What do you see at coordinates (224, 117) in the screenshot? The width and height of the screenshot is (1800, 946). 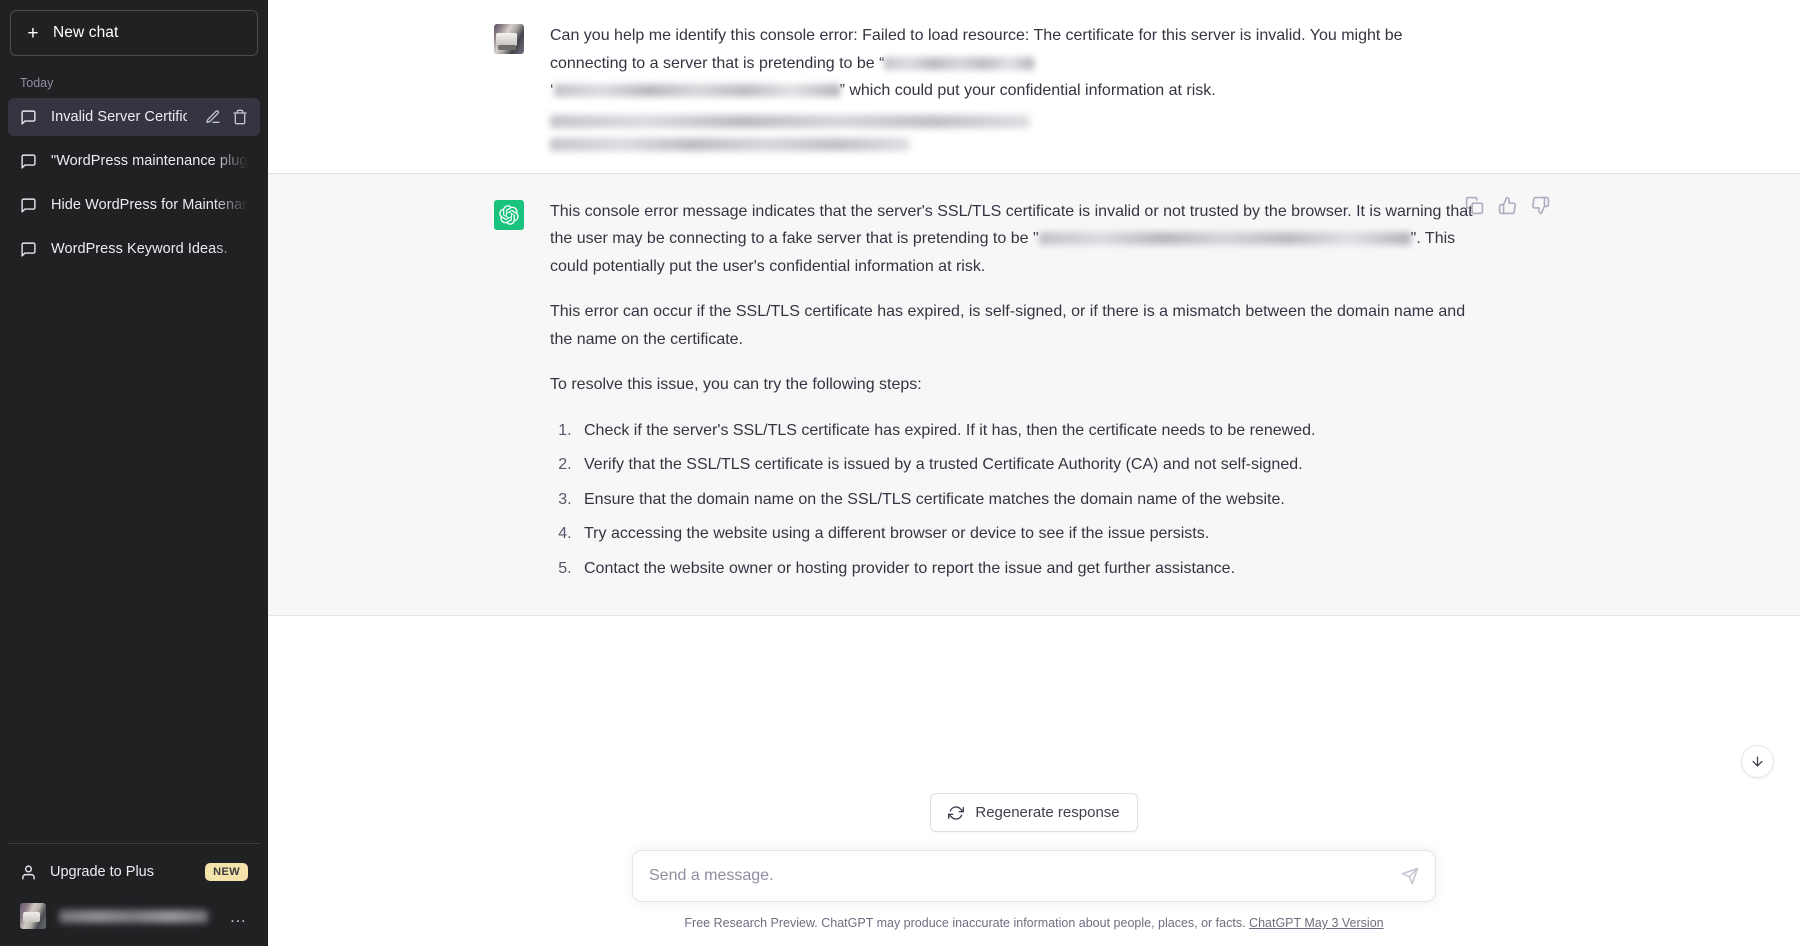 I see `chat-item-actions` at bounding box center [224, 117].